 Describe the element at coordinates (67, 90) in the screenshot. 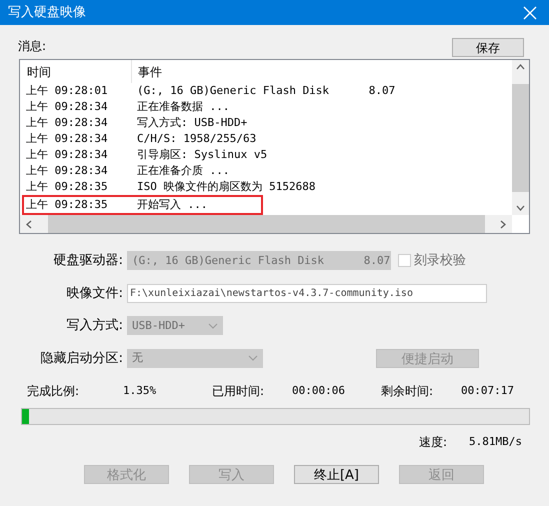

I see `time-cell-text: 上午 09:28:01` at that location.